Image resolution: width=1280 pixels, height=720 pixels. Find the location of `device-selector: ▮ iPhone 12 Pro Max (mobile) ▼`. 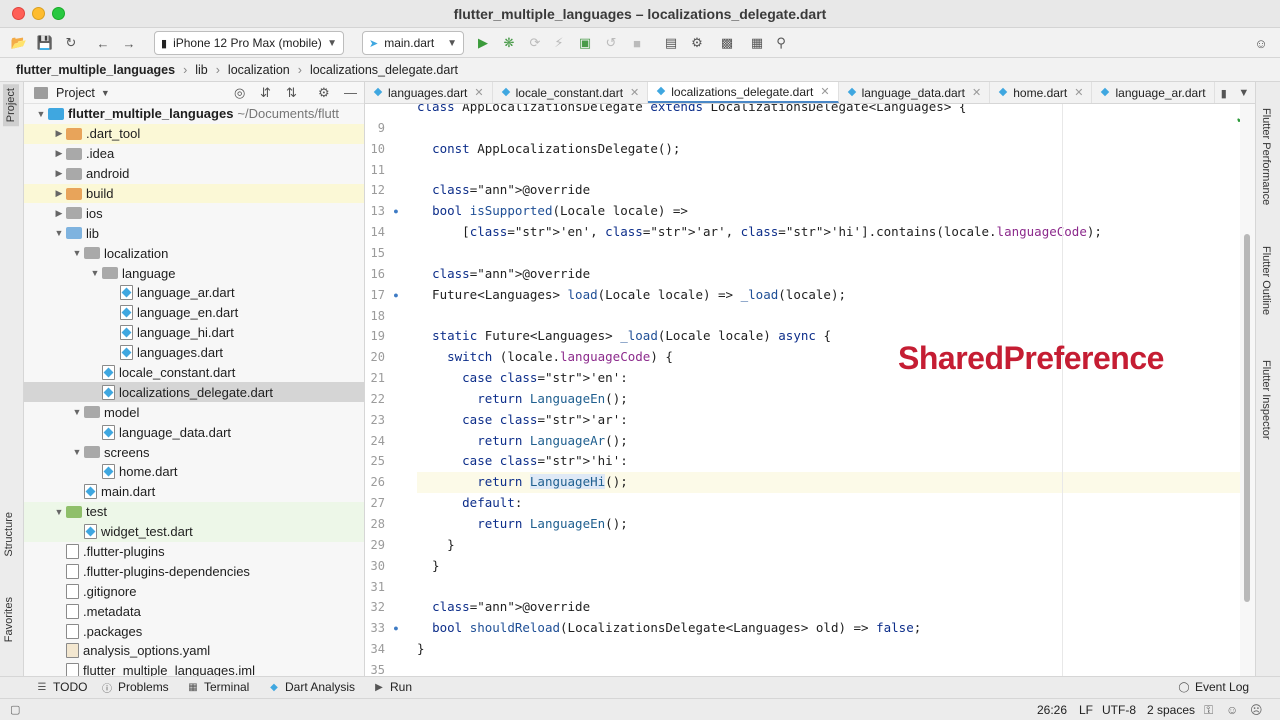

device-selector: ▮ iPhone 12 Pro Max (mobile) ▼ is located at coordinates (249, 43).